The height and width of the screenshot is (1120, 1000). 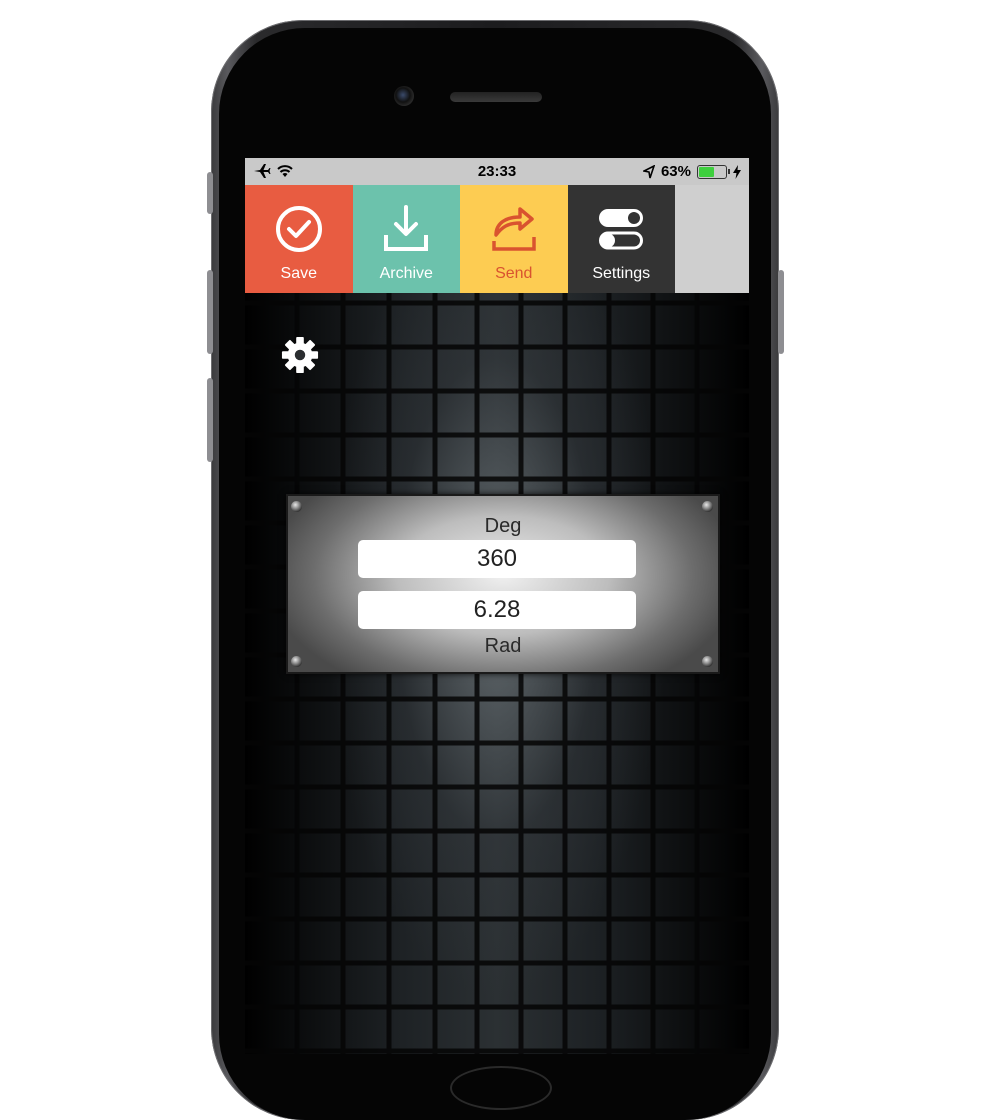 What do you see at coordinates (298, 229) in the screenshot?
I see `check-circle-icon` at bounding box center [298, 229].